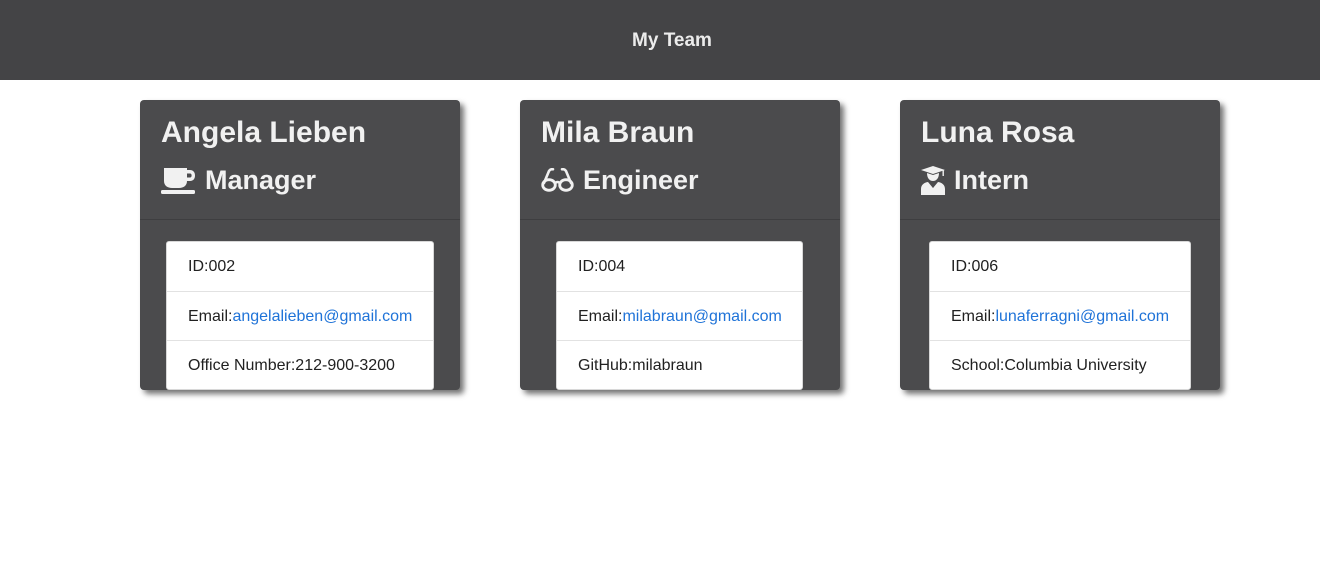 The image size is (1320, 586). I want to click on card-header: Angela Lieben Manager, so click(300, 160).